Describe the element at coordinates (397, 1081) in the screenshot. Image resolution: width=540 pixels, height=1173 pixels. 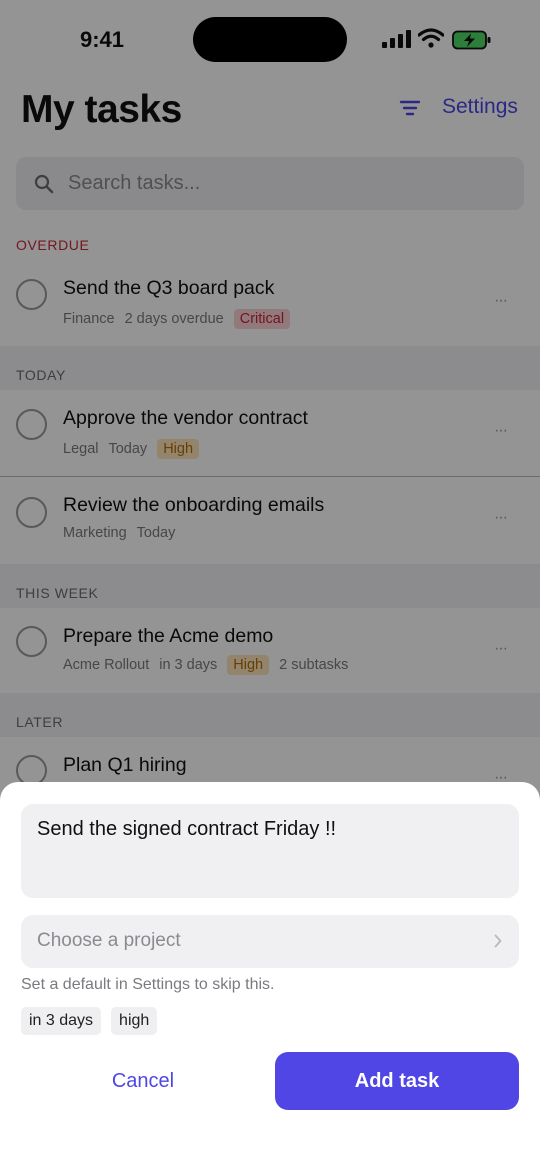
I see `add-task-button: Add task` at that location.